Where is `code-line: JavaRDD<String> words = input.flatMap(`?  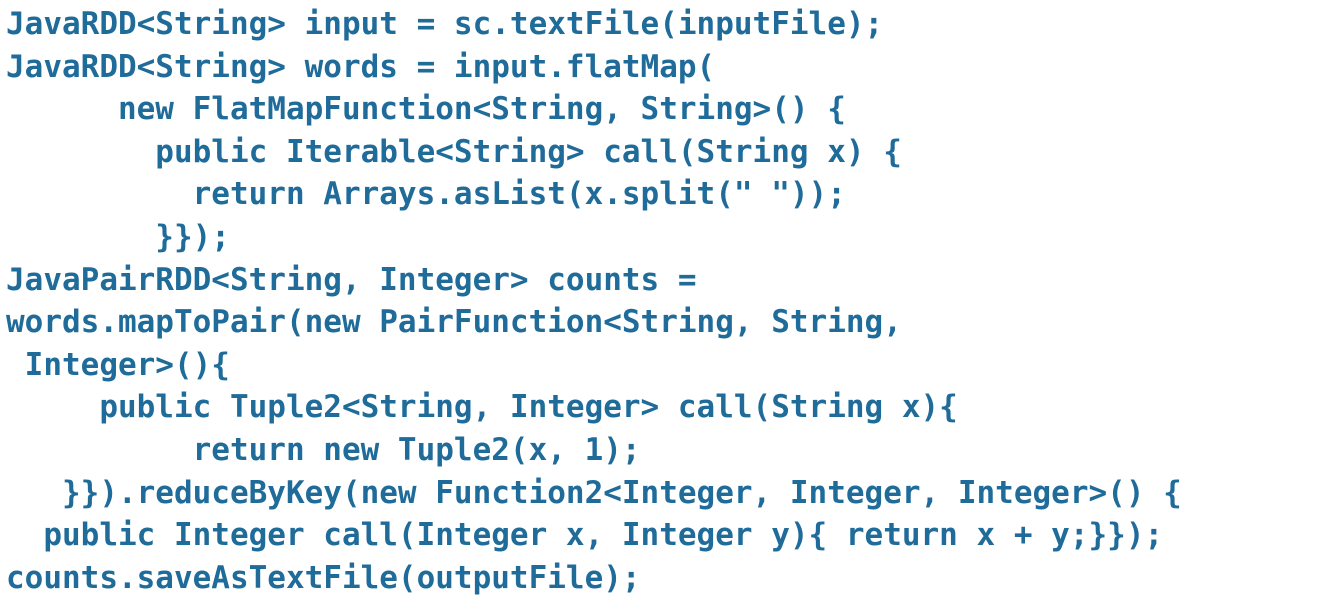 code-line: JavaRDD<String> words = input.flatMap( is located at coordinates (361, 66).